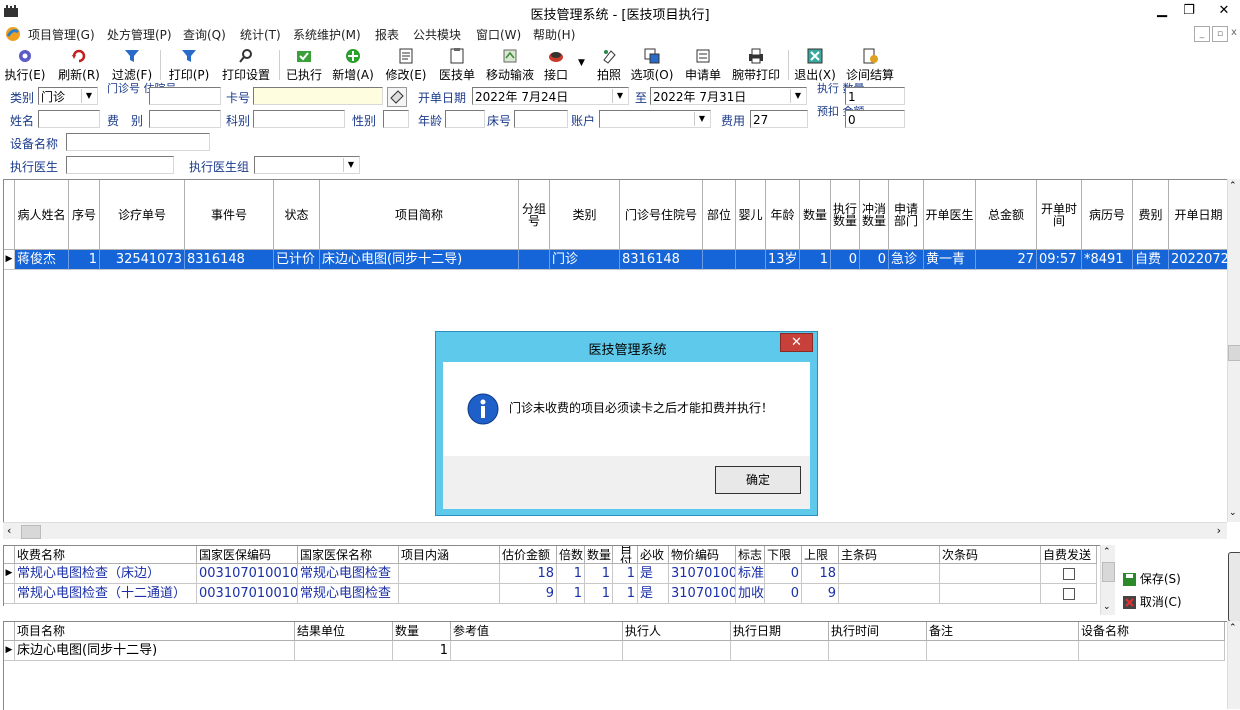 Image resolution: width=1240 pixels, height=710 pixels. What do you see at coordinates (702, 574) in the screenshot?
I see `fee-cell: 31070100` at bounding box center [702, 574].